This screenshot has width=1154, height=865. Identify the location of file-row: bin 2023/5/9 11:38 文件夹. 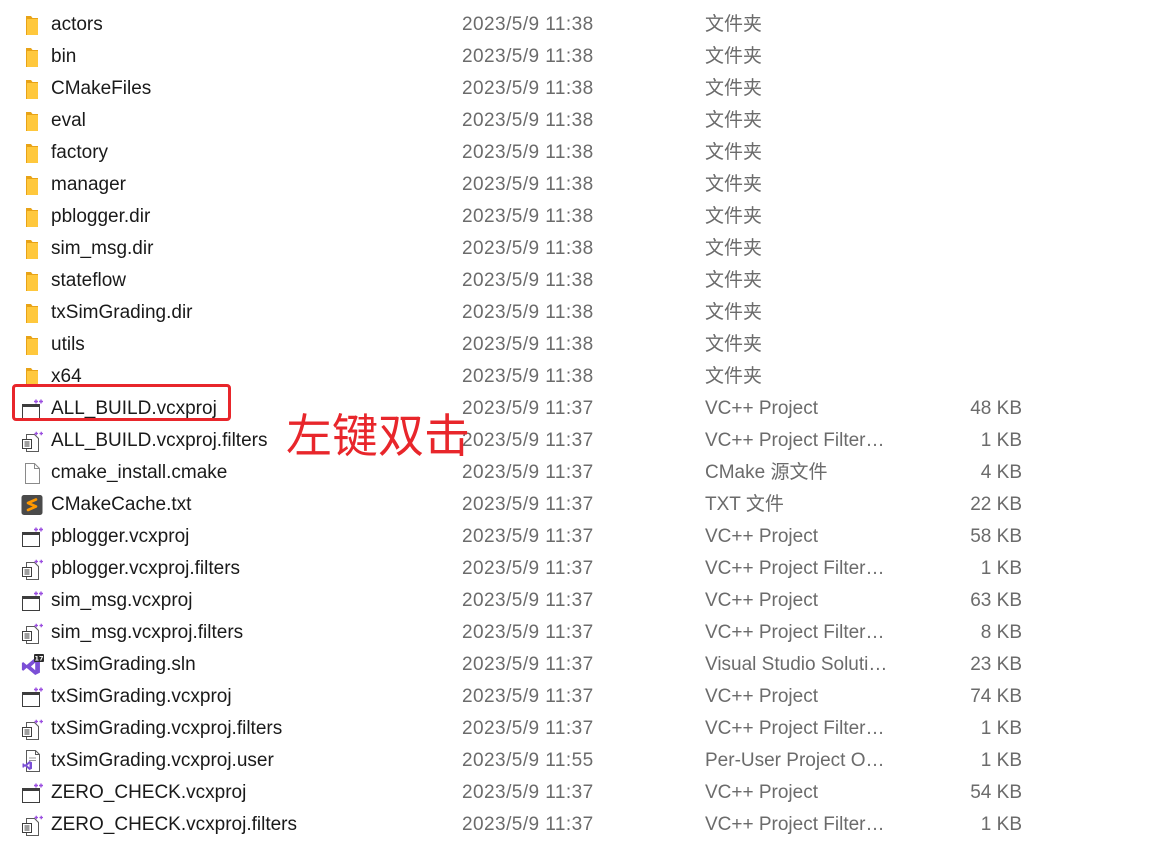
(577, 57).